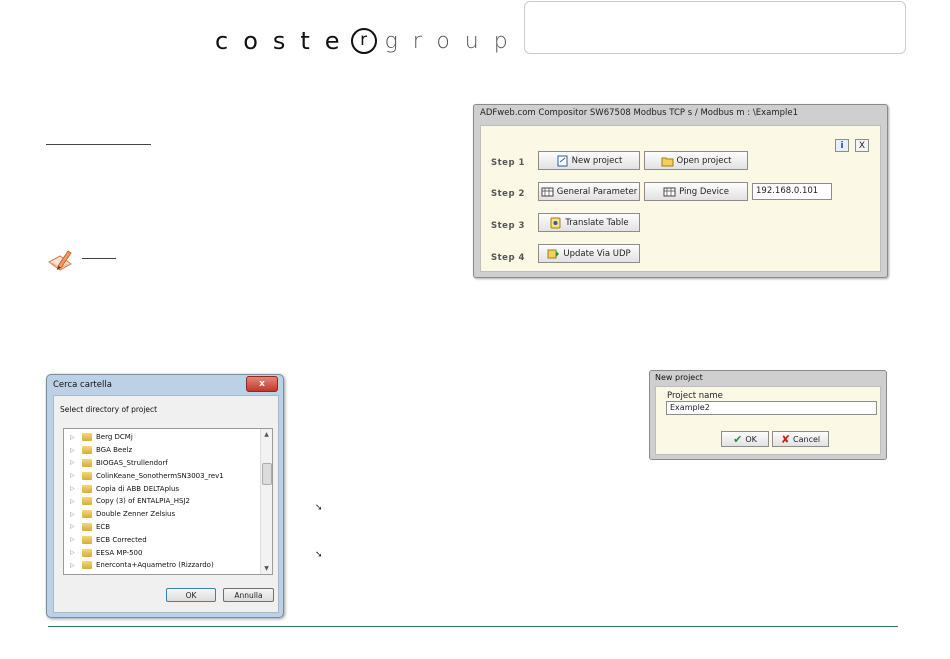  I want to click on folder-item: ▷ ColinKeane_SonothermSN3003_rev1, so click(161, 475).